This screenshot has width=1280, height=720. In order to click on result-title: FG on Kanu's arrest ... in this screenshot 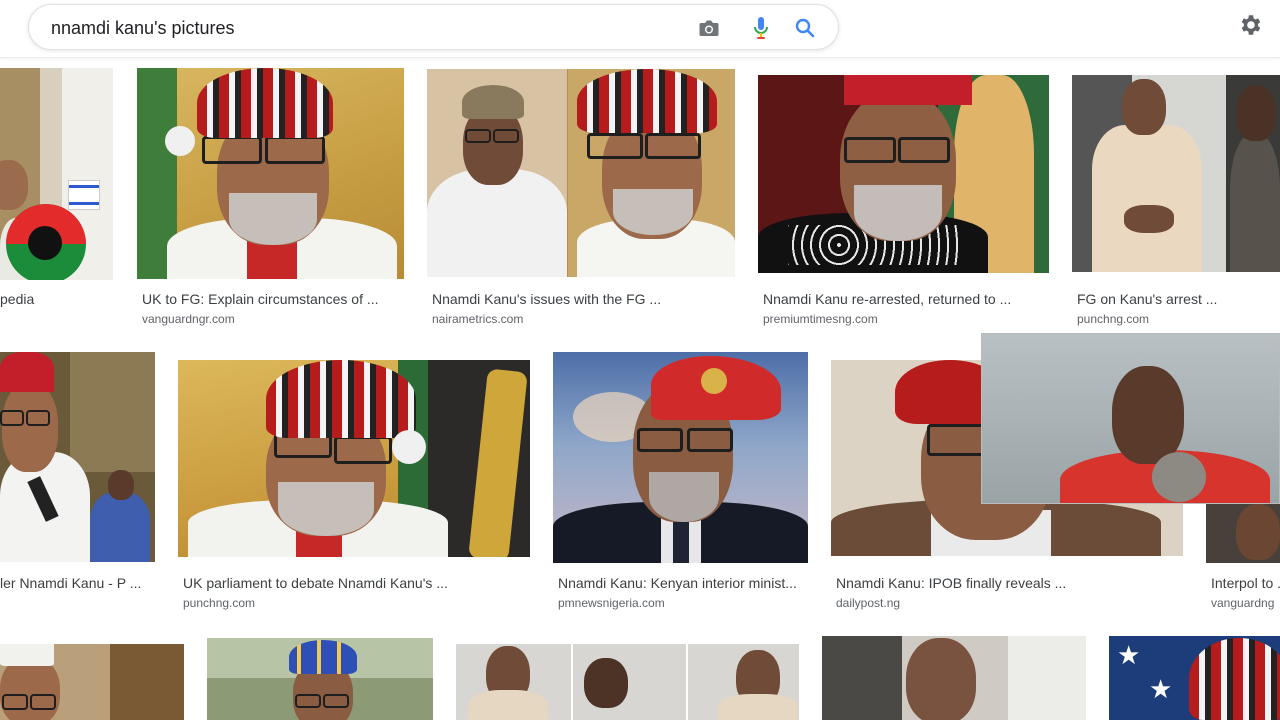, I will do `click(1177, 299)`.